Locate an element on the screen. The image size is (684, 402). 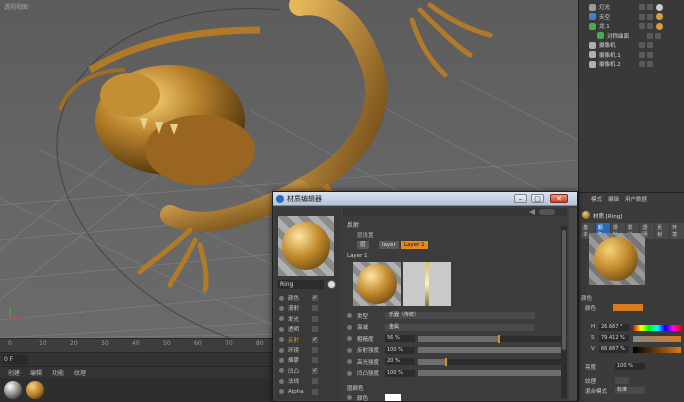
material-options-button is located at coordinates (331, 284).